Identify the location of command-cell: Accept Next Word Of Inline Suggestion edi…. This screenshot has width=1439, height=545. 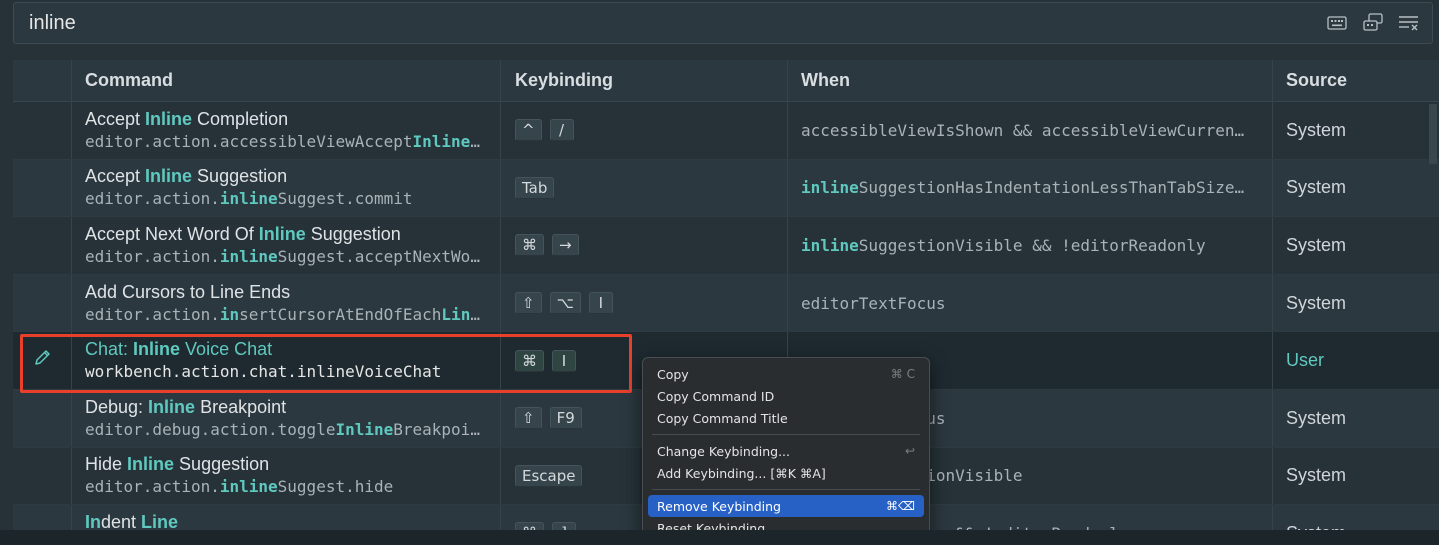
(286, 245).